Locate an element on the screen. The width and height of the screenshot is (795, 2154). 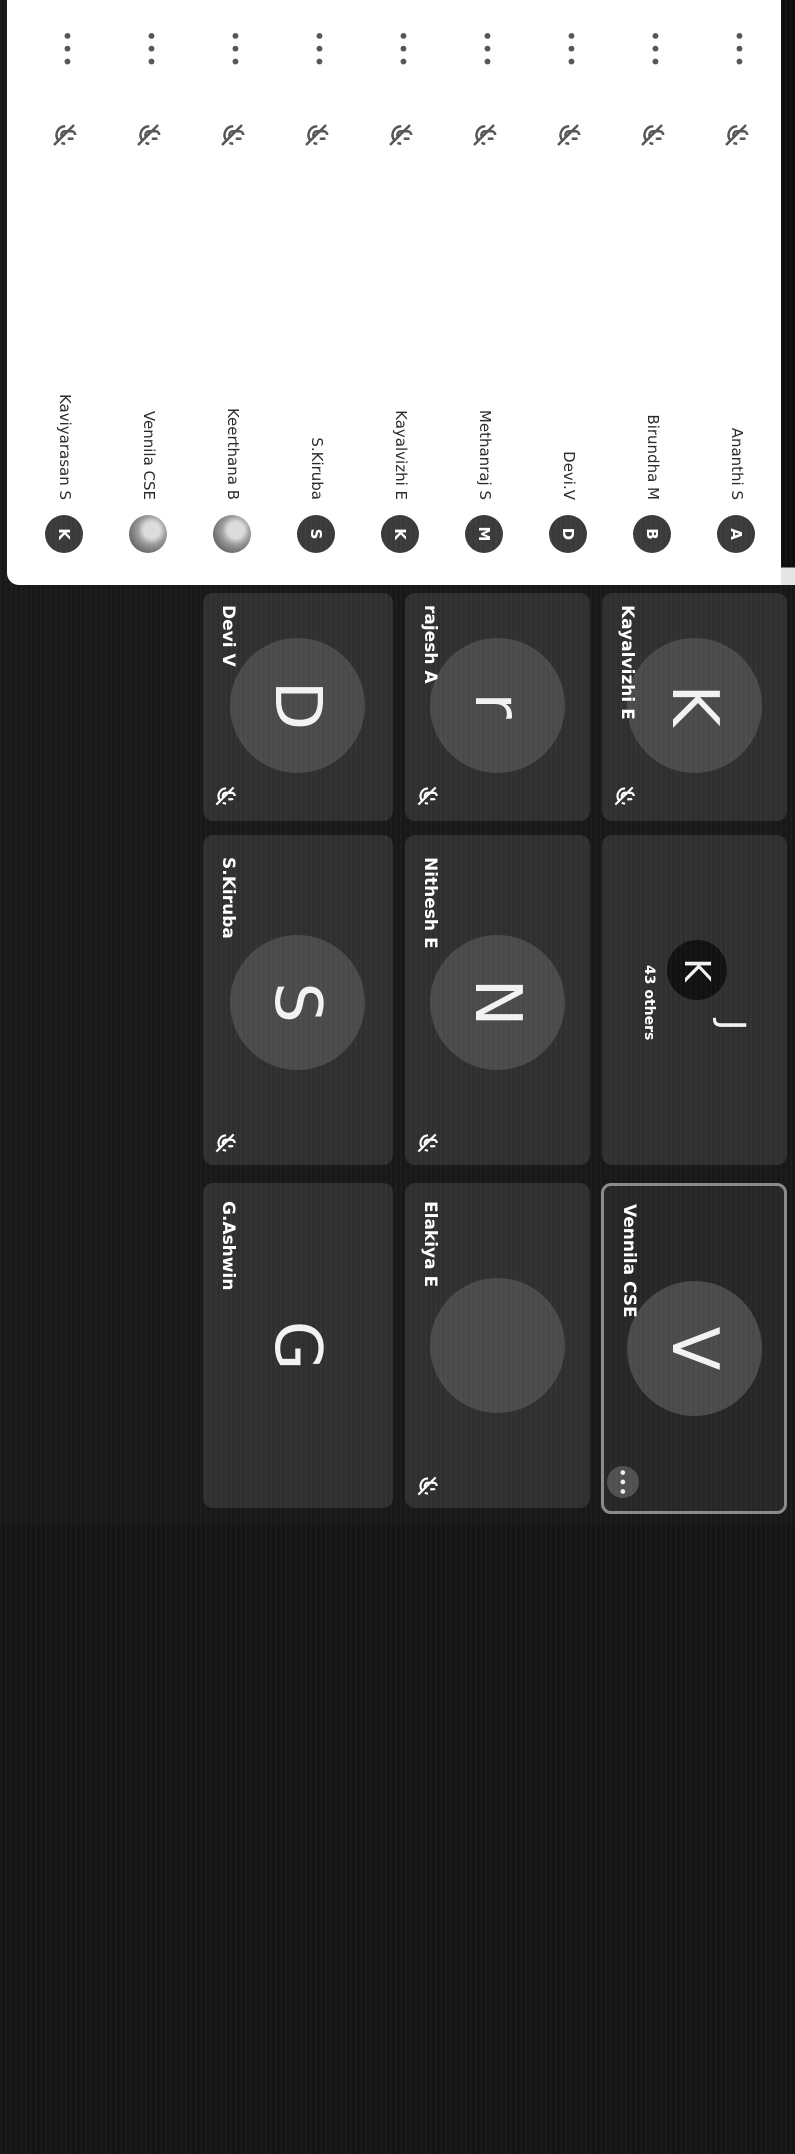
tile-vennila: V Vennila CSE ••• is located at coordinates (694, 1348).